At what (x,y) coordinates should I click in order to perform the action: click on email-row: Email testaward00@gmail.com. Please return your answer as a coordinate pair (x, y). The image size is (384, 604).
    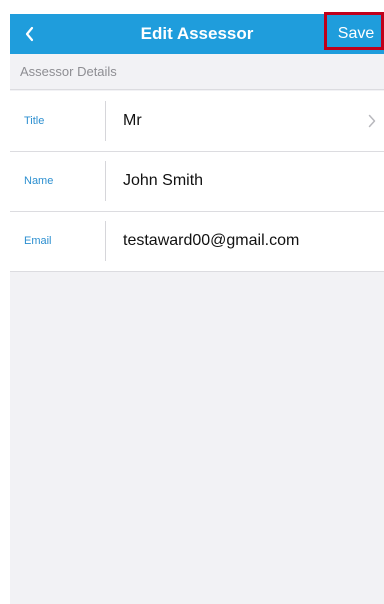
    Looking at the image, I should click on (197, 241).